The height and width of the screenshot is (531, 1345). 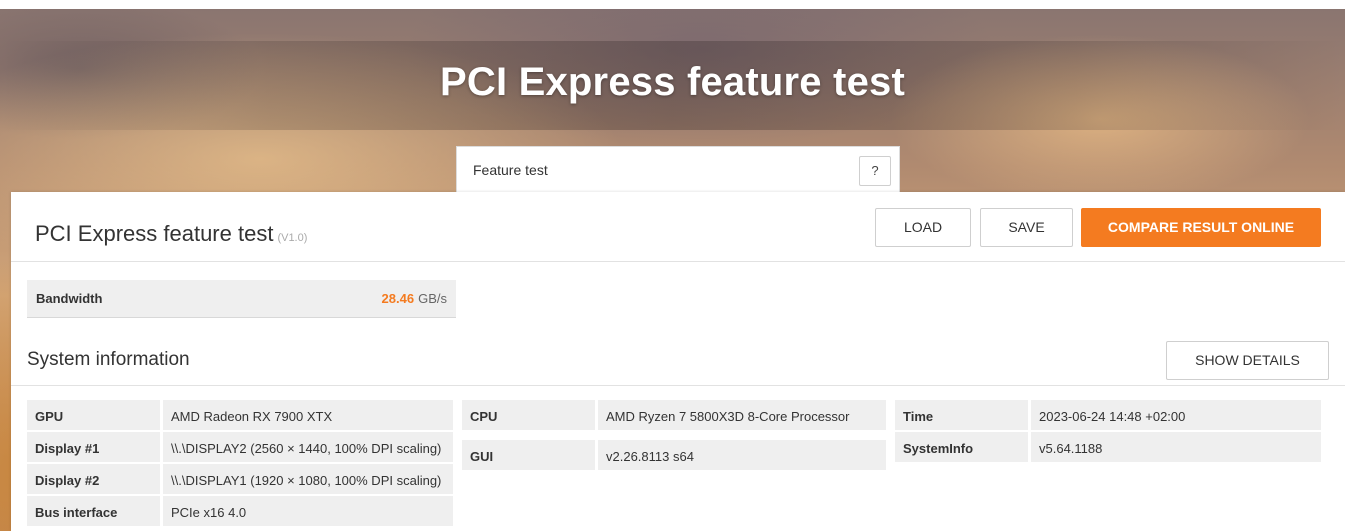 I want to click on hero-title: PCI Express feature test, so click(x=672, y=82).